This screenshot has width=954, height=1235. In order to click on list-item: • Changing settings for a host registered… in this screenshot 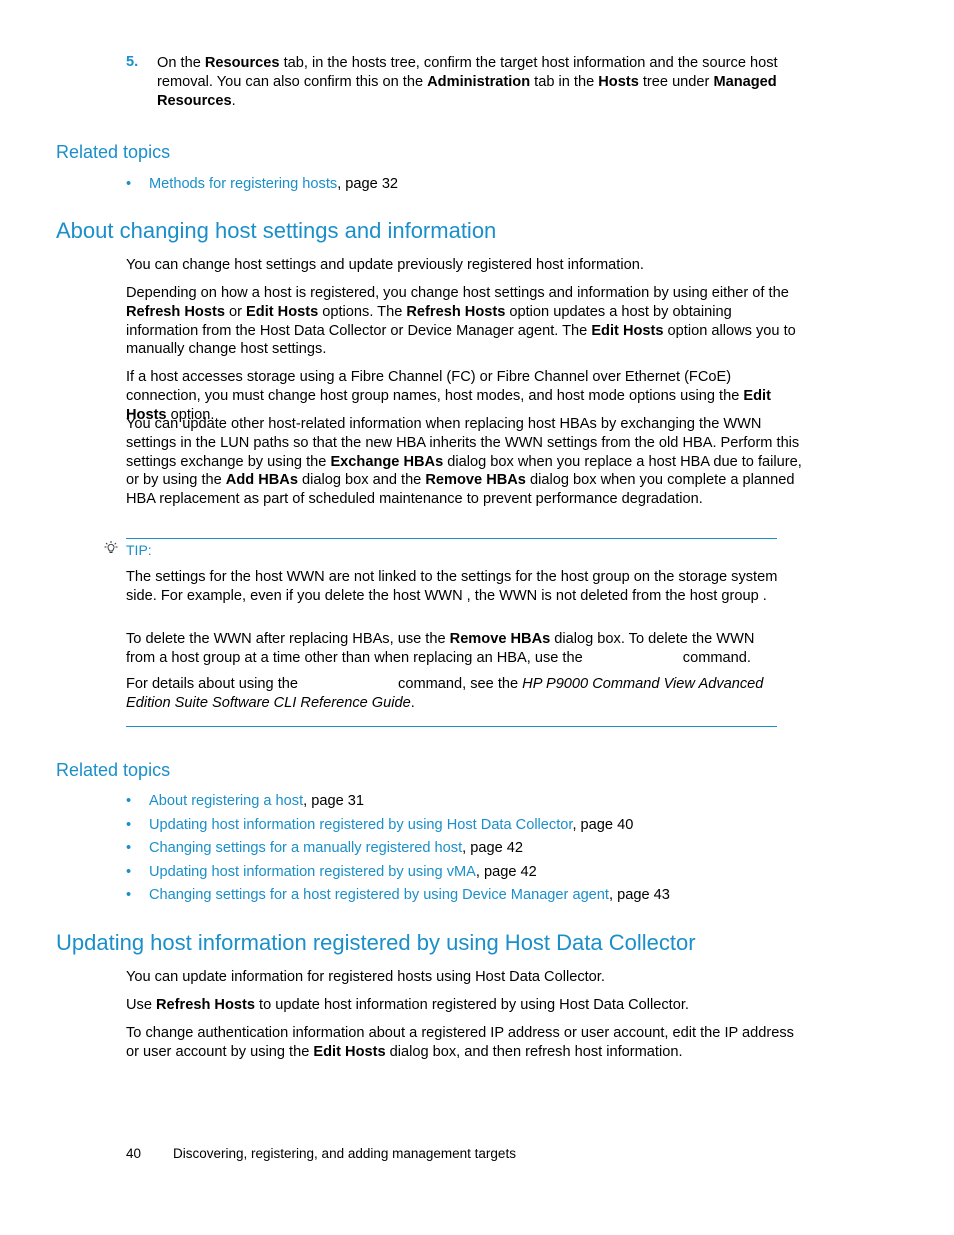, I will do `click(398, 895)`.